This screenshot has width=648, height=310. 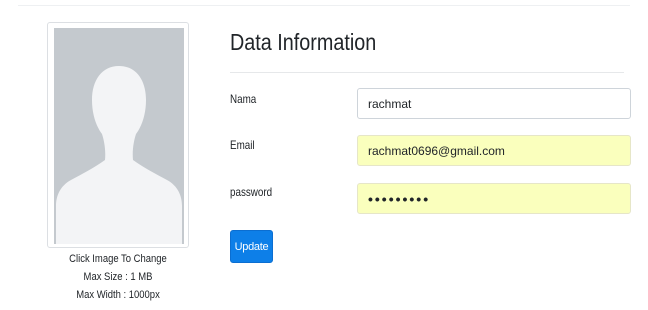 I want to click on section-title: Data Information, so click(x=303, y=42).